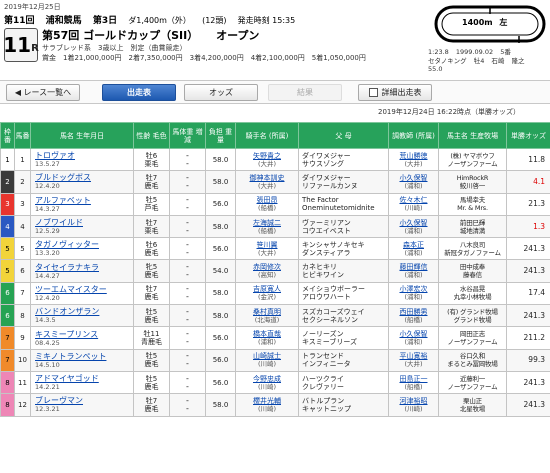 This screenshot has width=550, height=473. I want to click on horse-name-link: ノブワイルド, so click(83, 222).